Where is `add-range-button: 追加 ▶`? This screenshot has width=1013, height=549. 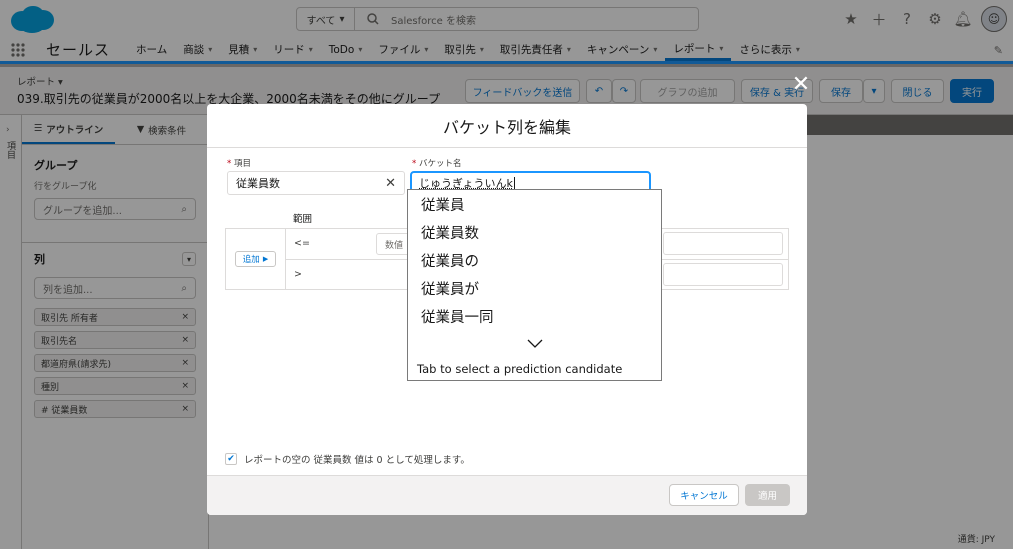 add-range-button: 追加 ▶ is located at coordinates (255, 259).